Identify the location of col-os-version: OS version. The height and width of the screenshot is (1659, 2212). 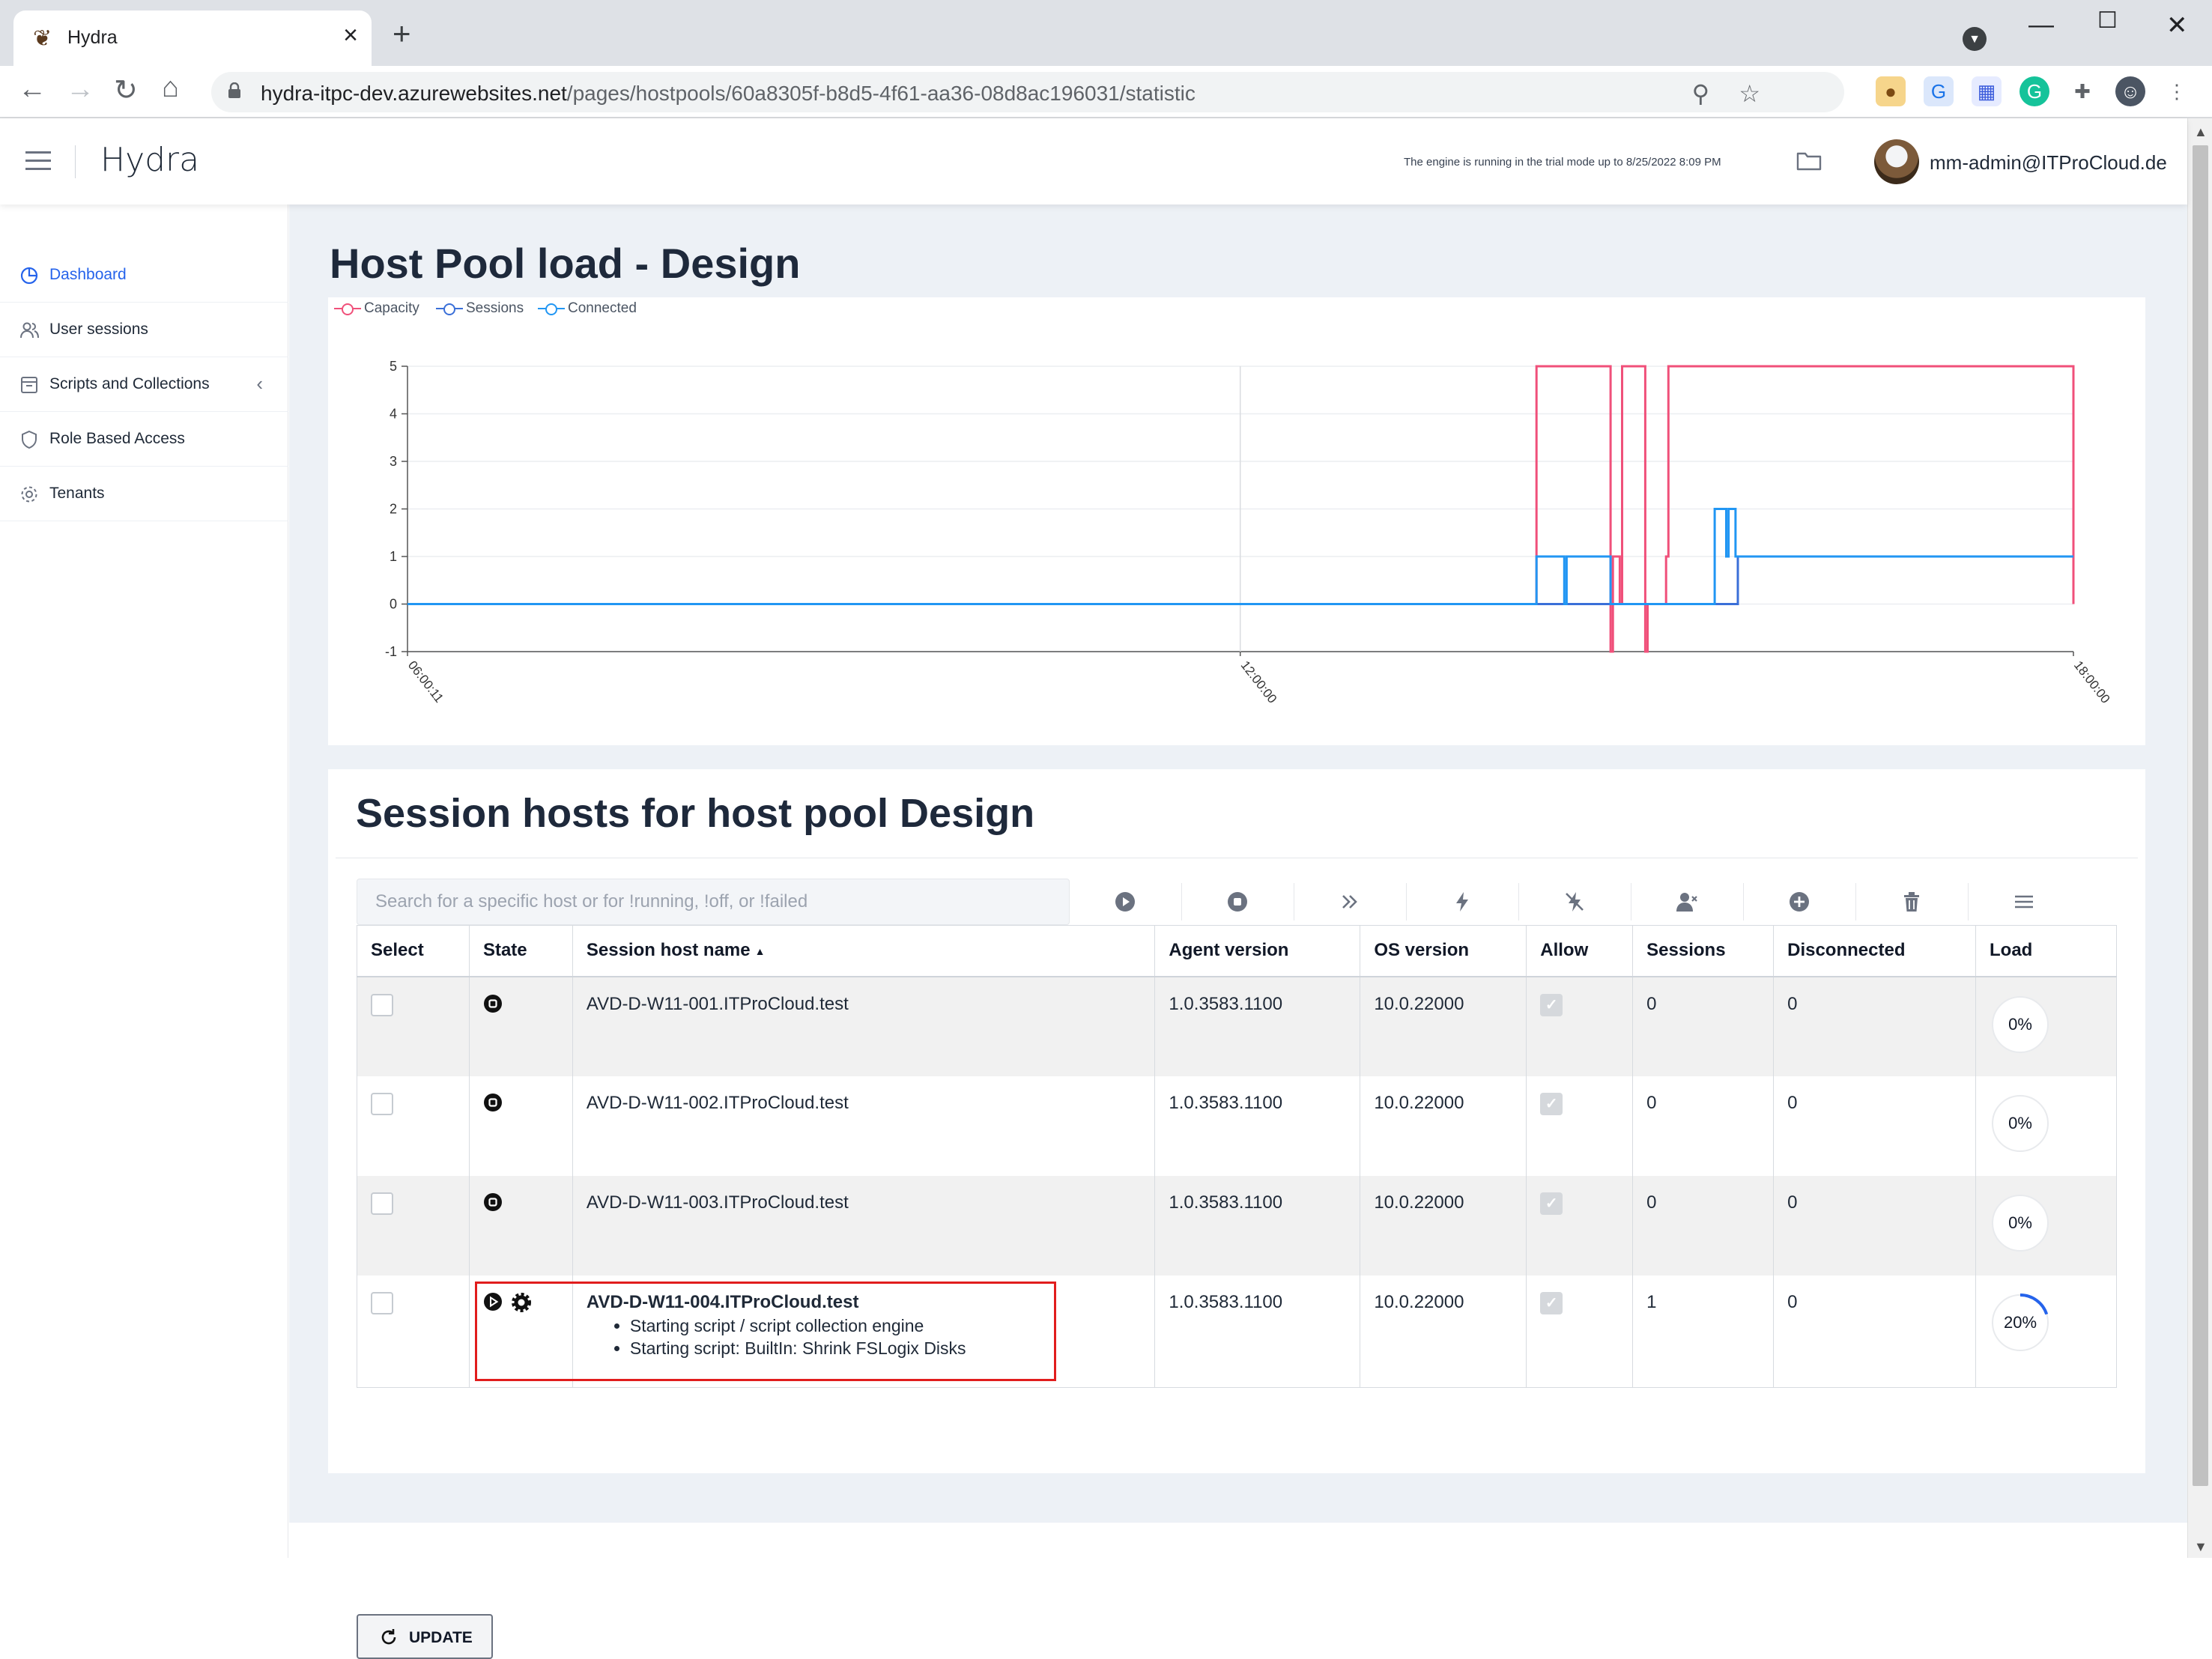
(1443, 951).